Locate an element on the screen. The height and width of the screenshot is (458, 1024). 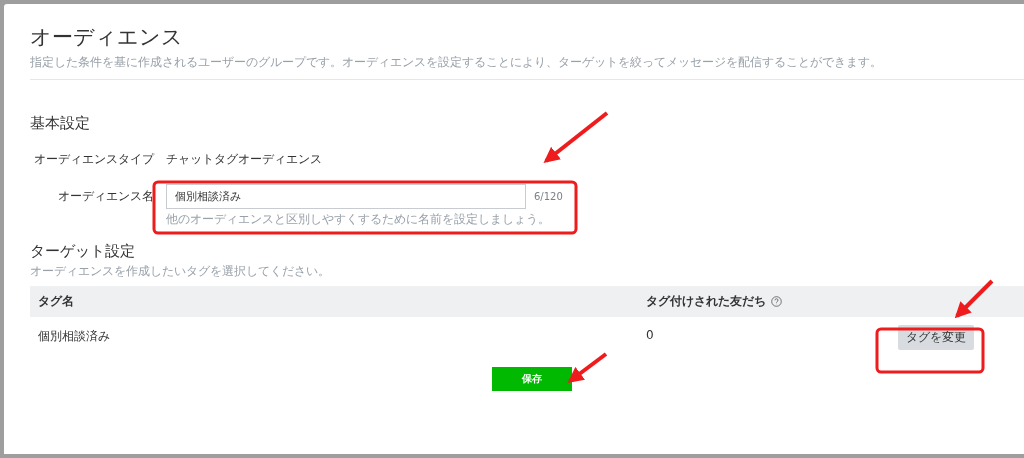
field-value: チャットタグオーディエンス is located at coordinates (244, 159).